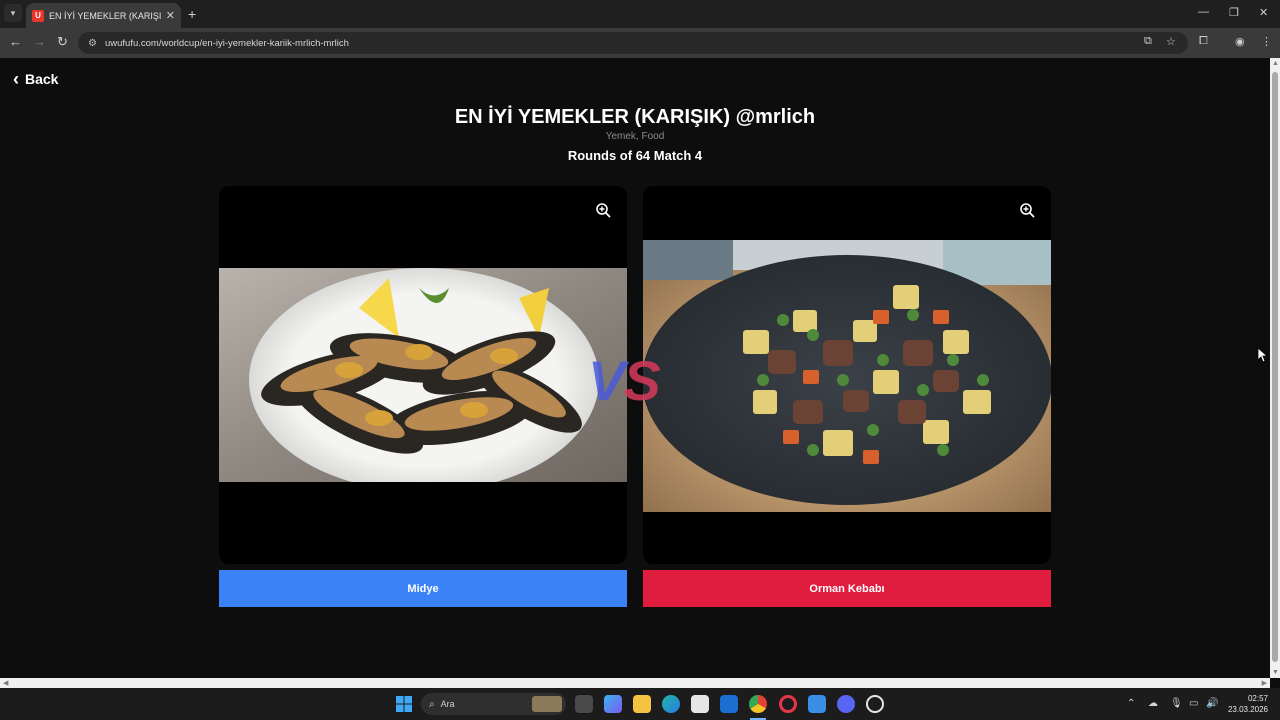 Image resolution: width=1280 pixels, height=720 pixels. What do you see at coordinates (875, 704) in the screenshot?
I see `obs-icon` at bounding box center [875, 704].